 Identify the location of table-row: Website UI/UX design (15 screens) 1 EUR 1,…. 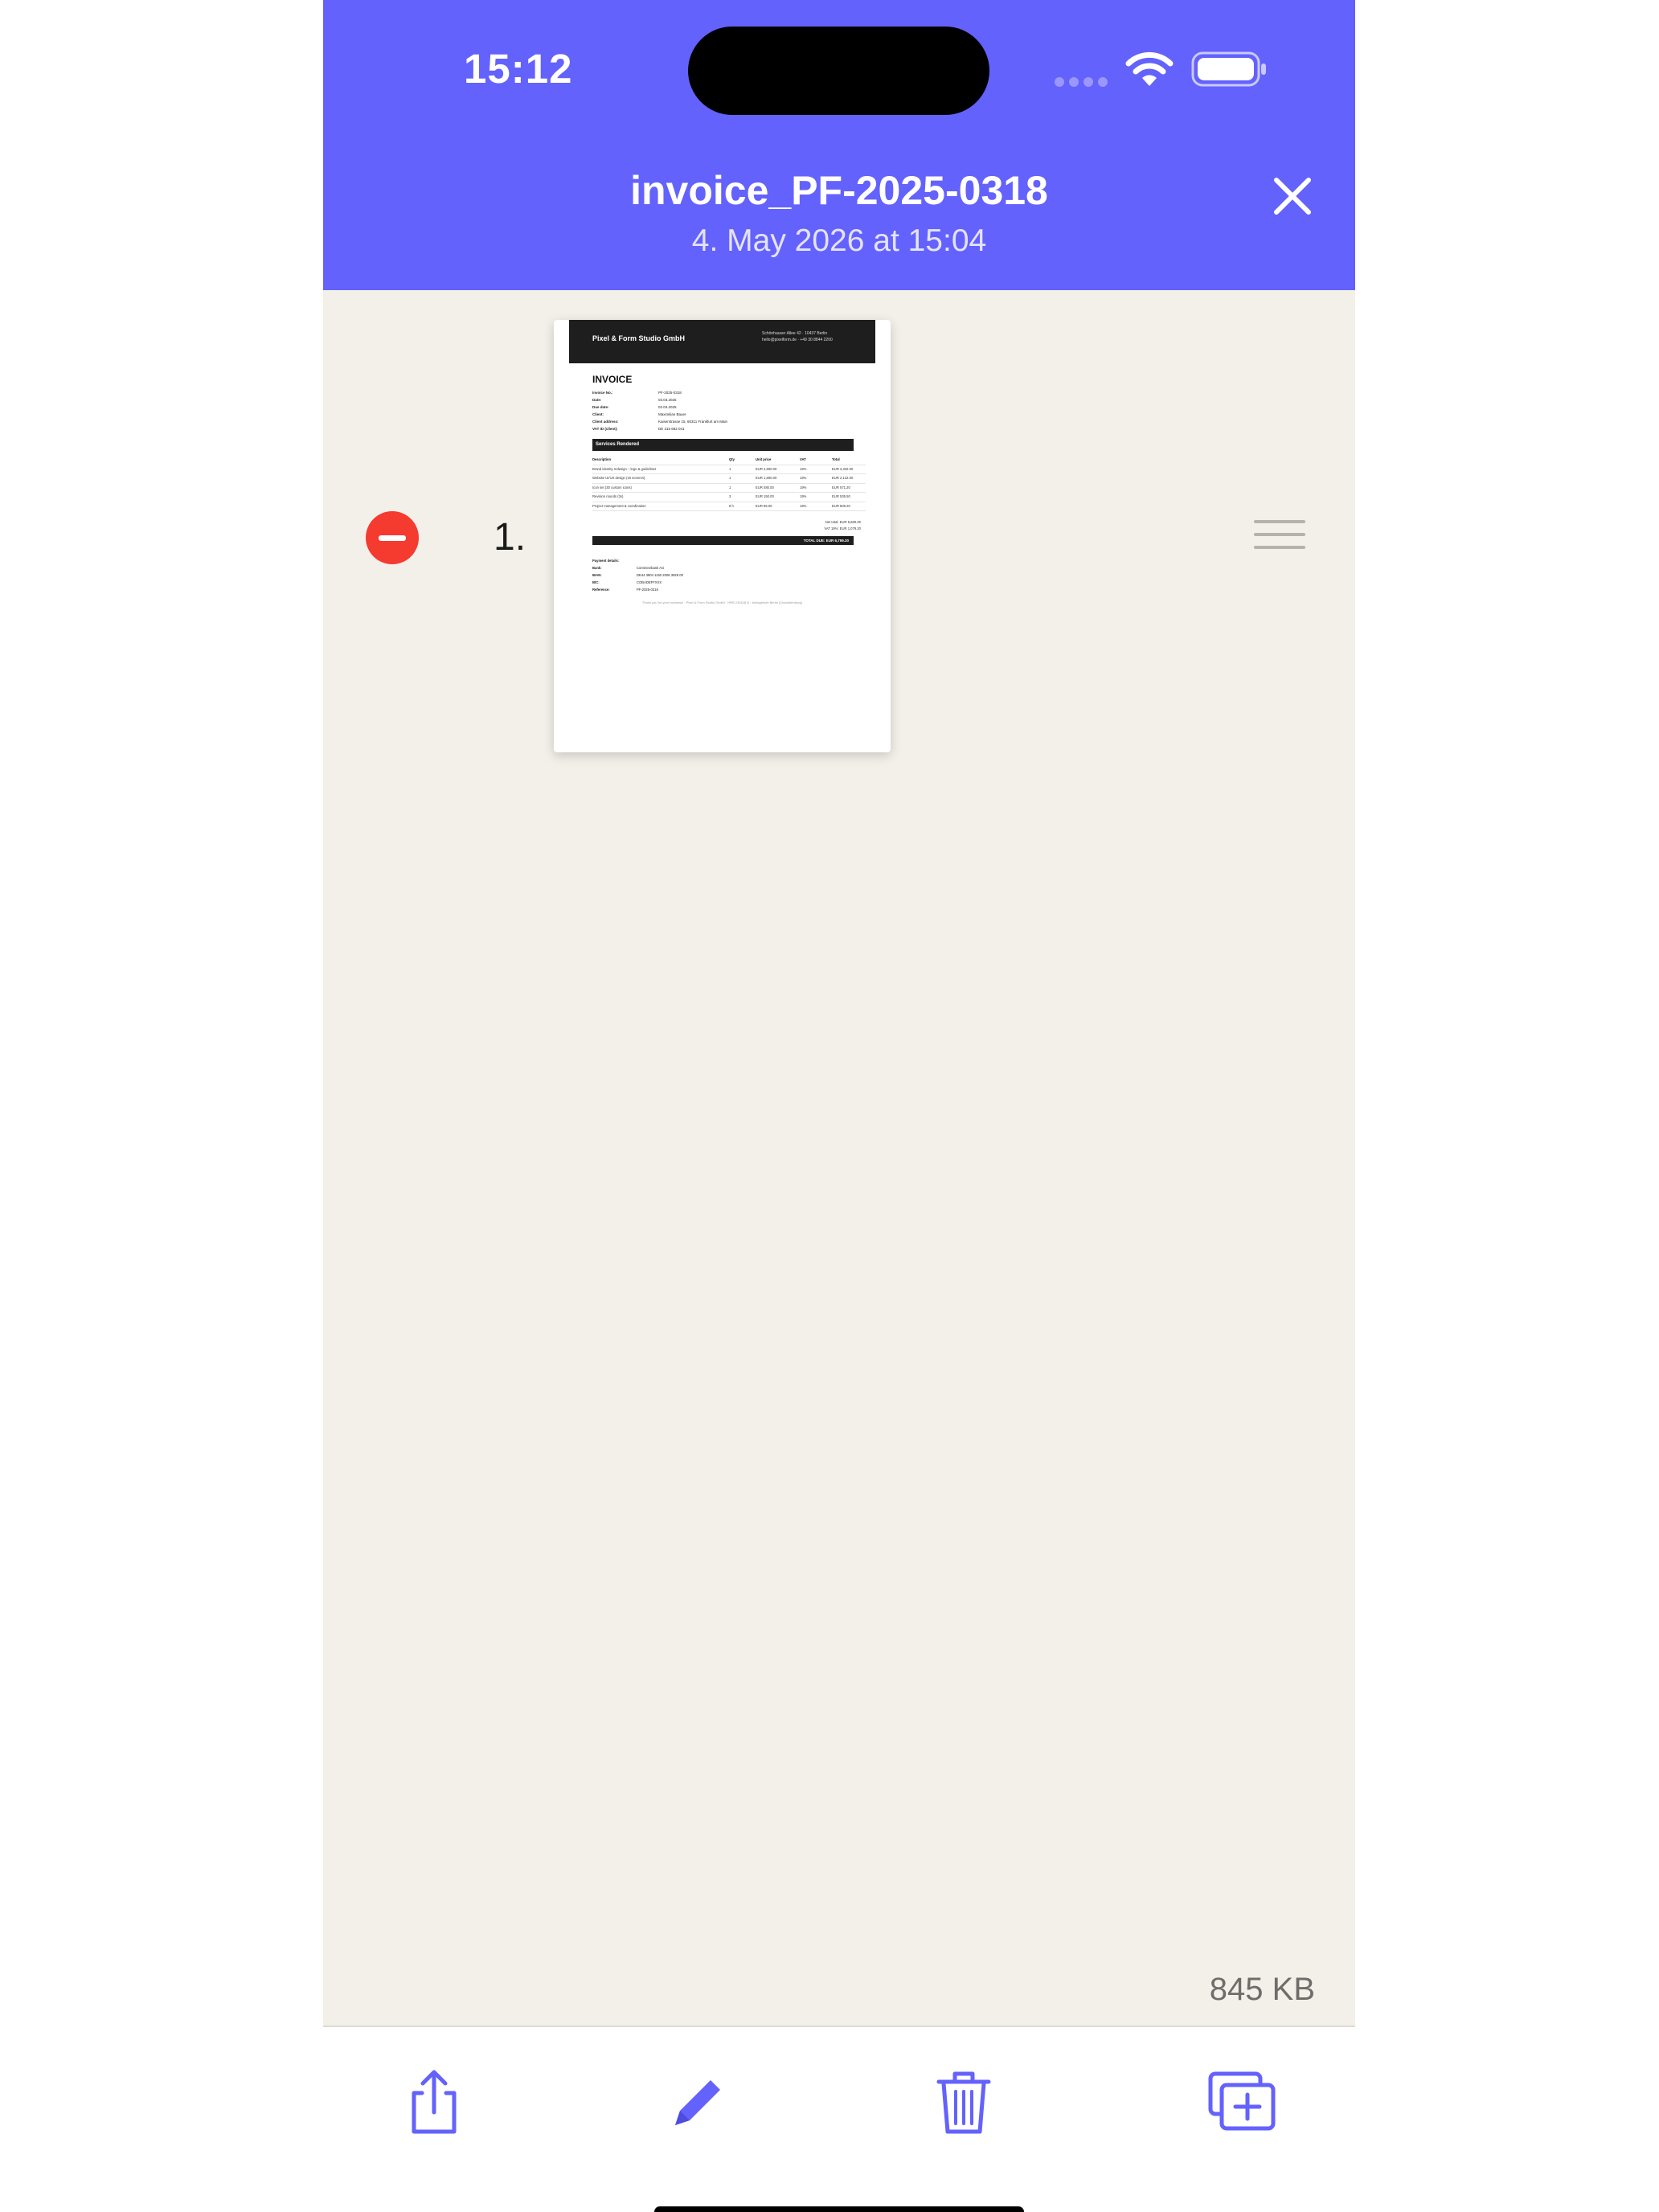
(729, 479).